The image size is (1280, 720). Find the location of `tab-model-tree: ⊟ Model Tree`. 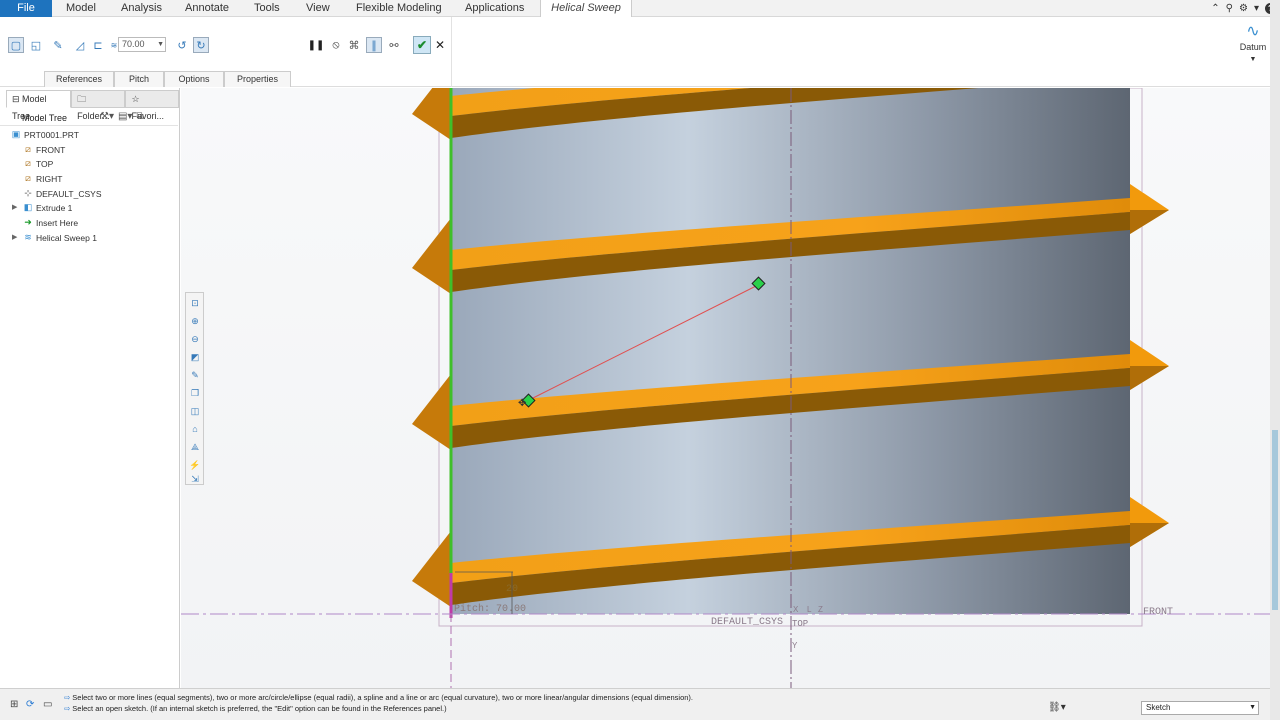

tab-model-tree: ⊟ Model Tree is located at coordinates (39, 105).